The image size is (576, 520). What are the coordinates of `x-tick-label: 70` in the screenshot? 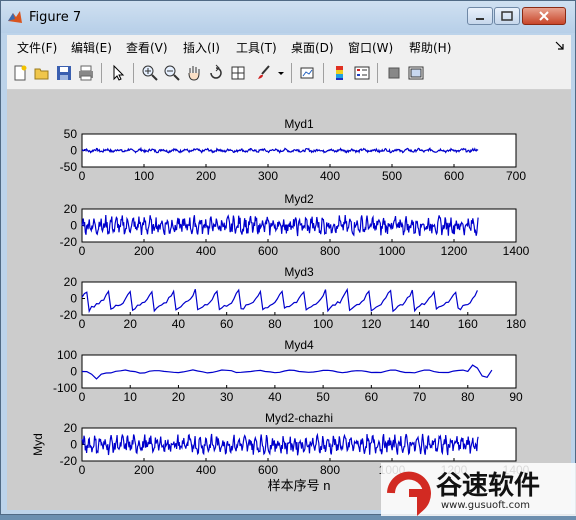 It's located at (420, 397).